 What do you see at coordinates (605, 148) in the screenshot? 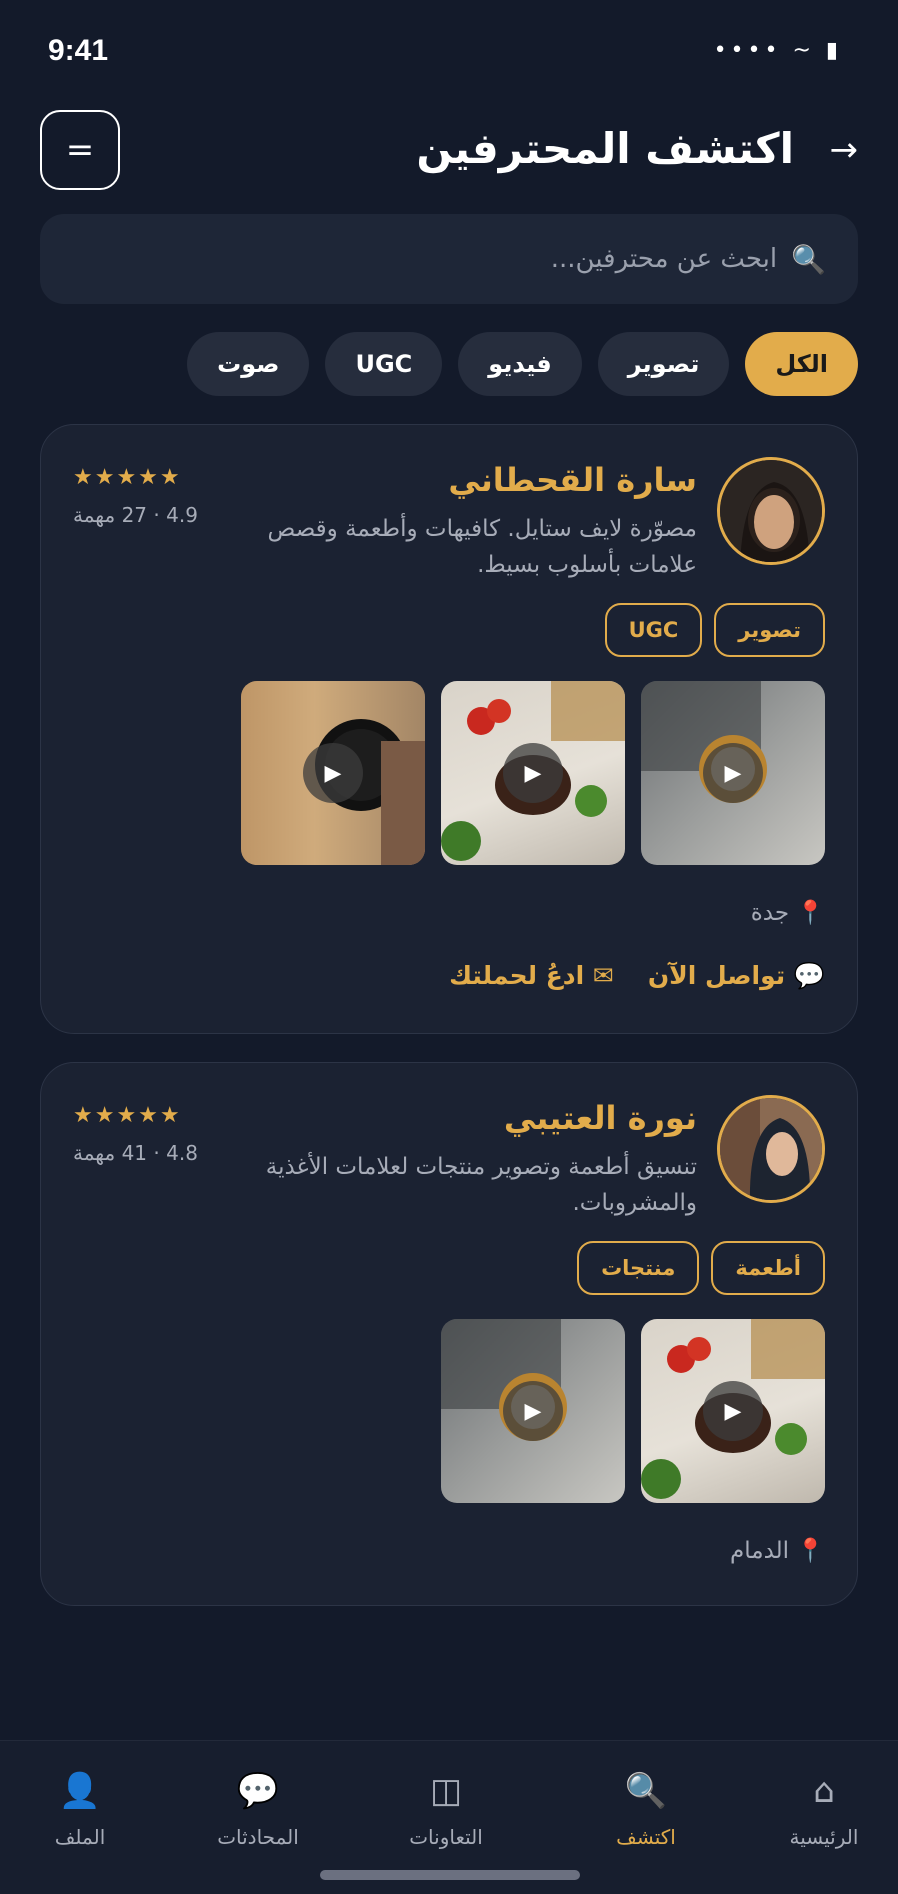
I see `page-title: اكتشف المحترفين` at bounding box center [605, 148].